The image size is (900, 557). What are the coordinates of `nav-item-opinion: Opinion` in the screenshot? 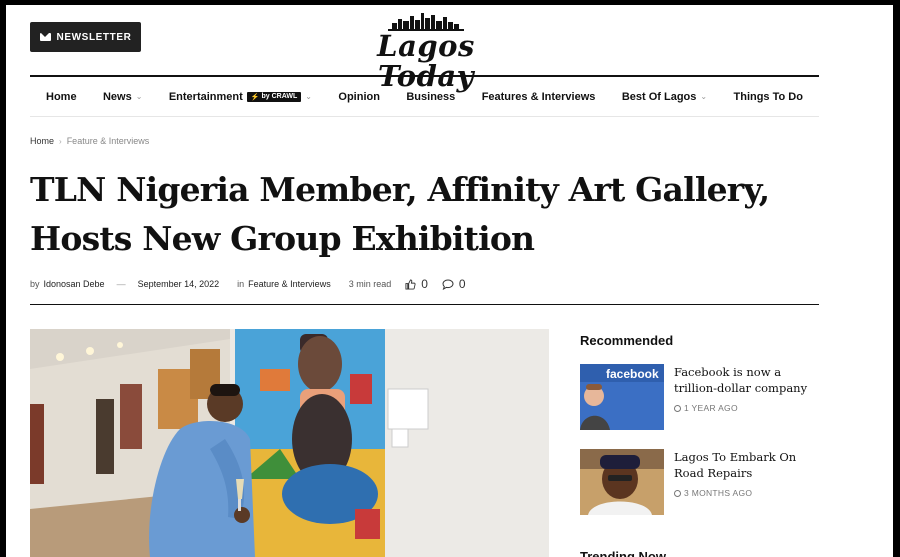 It's located at (359, 97).